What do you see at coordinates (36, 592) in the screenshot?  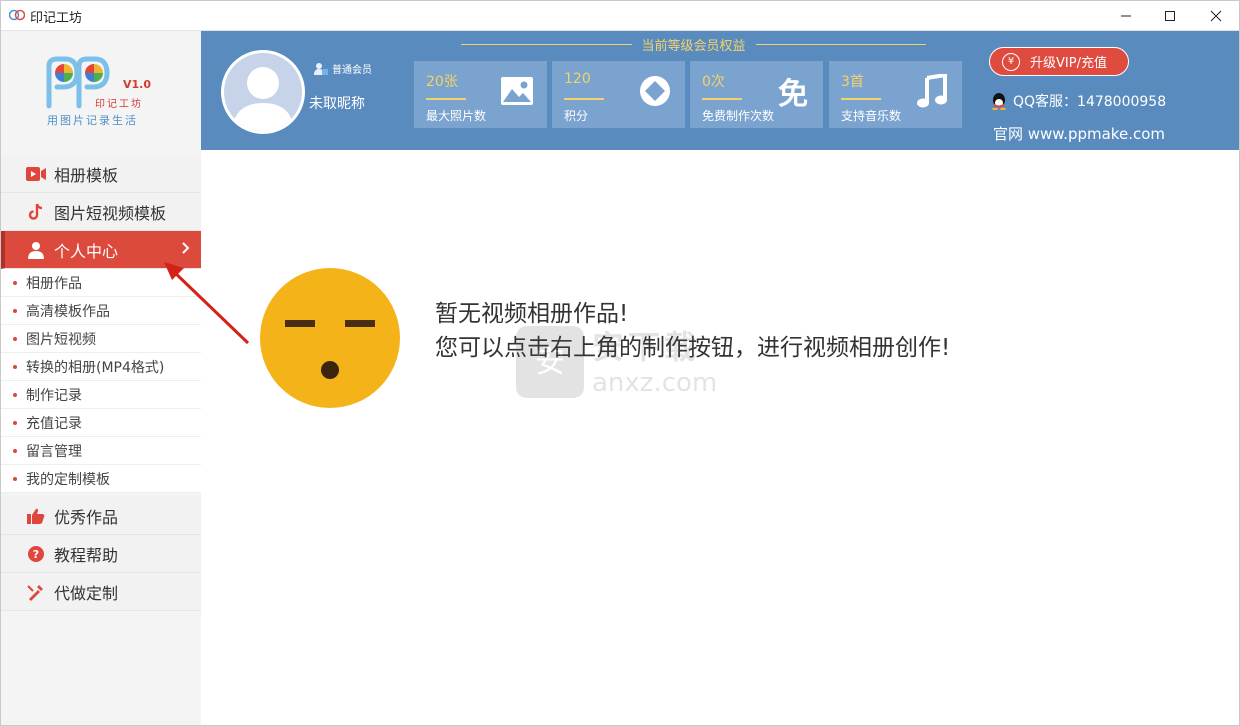 I see `brush-icon` at bounding box center [36, 592].